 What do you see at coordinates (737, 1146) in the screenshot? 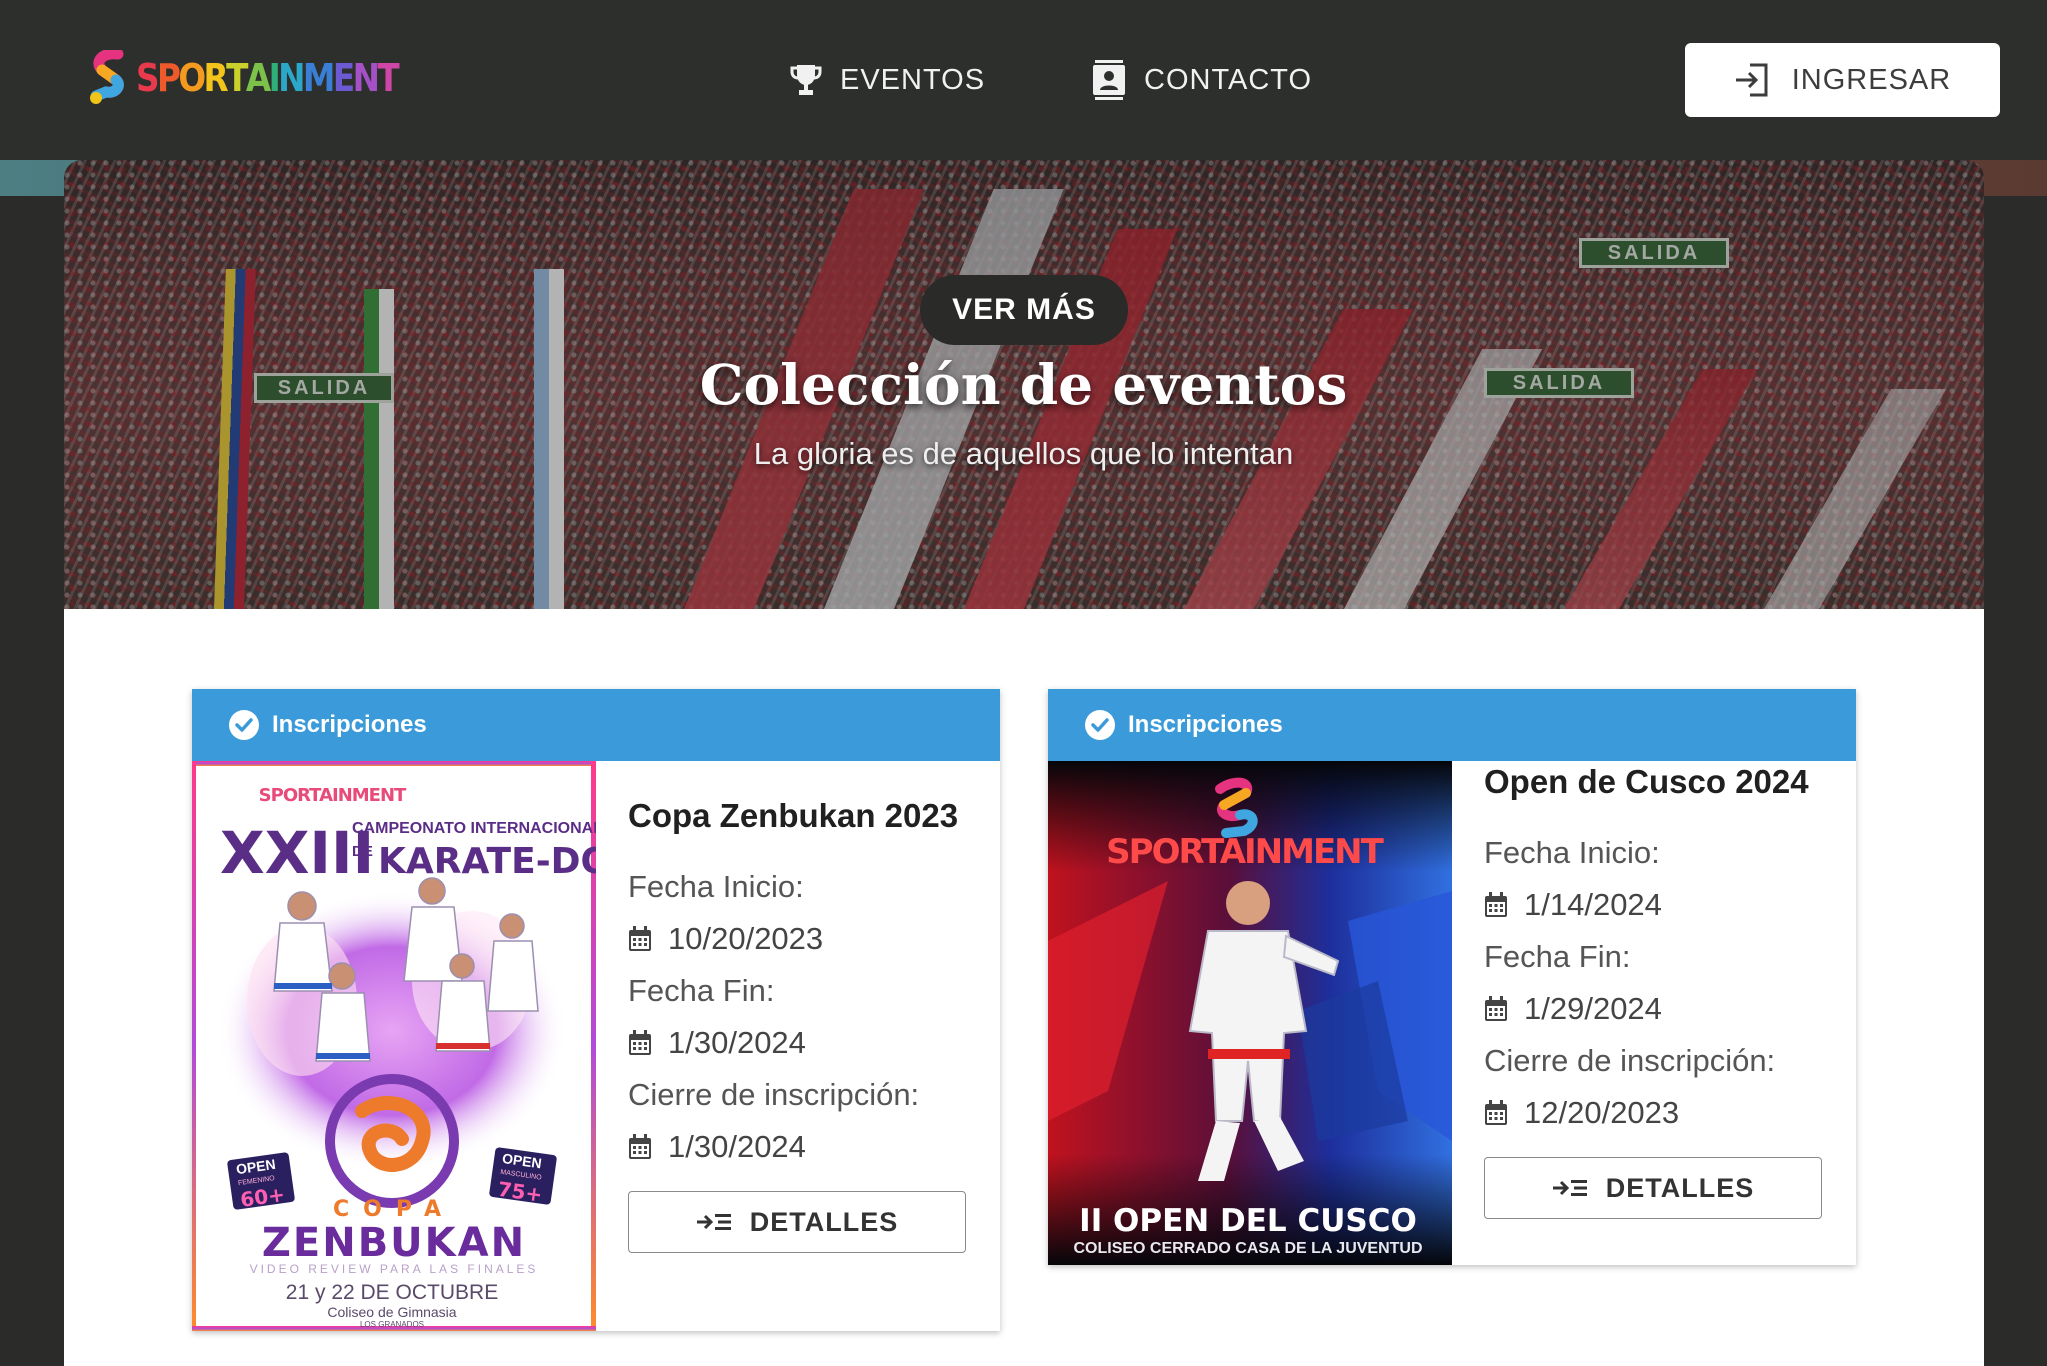
I see `close-date-value: 1/30/2024` at bounding box center [737, 1146].